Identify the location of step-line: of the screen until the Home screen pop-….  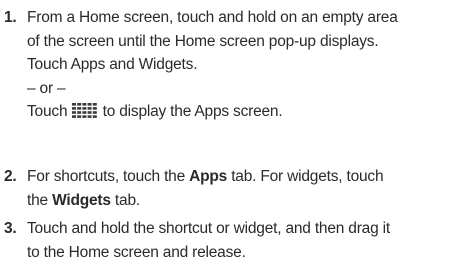
(203, 41).